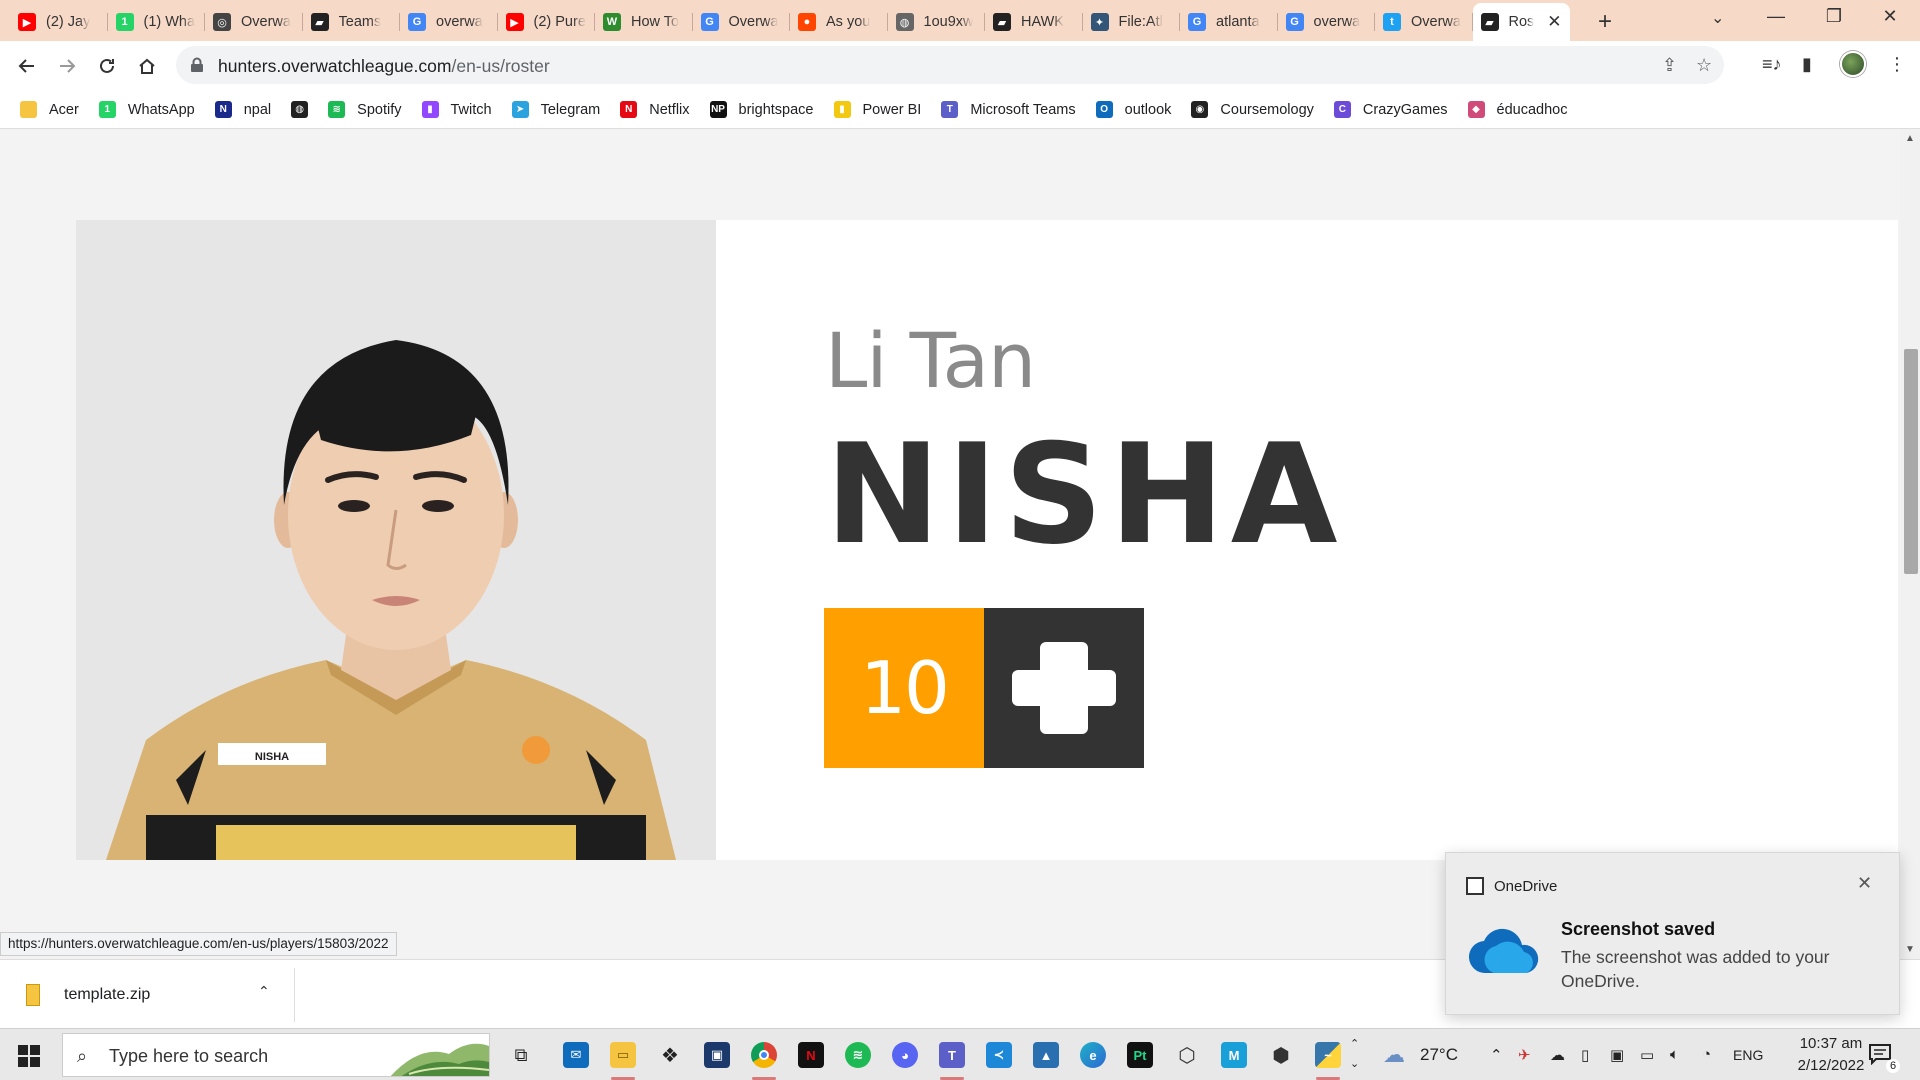 This screenshot has width=1920, height=1080. Describe the element at coordinates (1831, 1065) in the screenshot. I see `clock-date: 2/12/2022` at that location.